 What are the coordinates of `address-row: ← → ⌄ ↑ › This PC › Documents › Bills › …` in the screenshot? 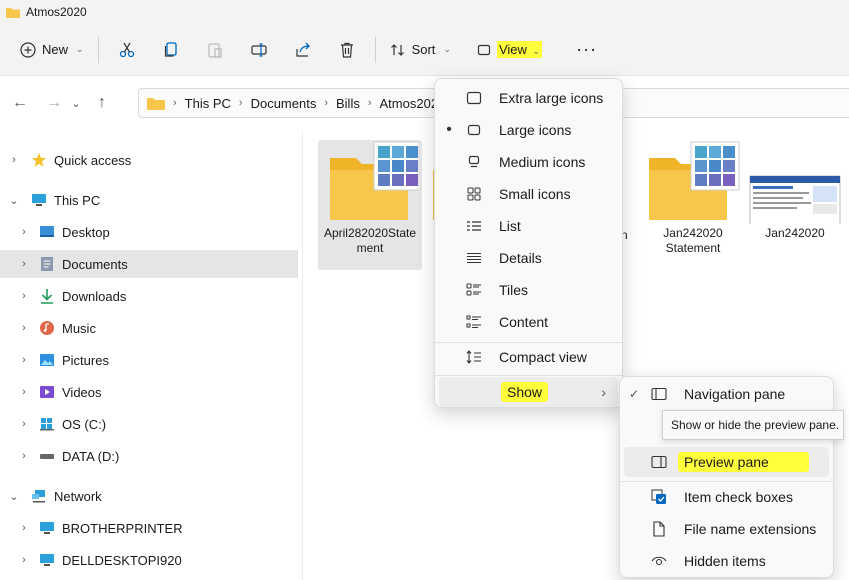 It's located at (424, 103).